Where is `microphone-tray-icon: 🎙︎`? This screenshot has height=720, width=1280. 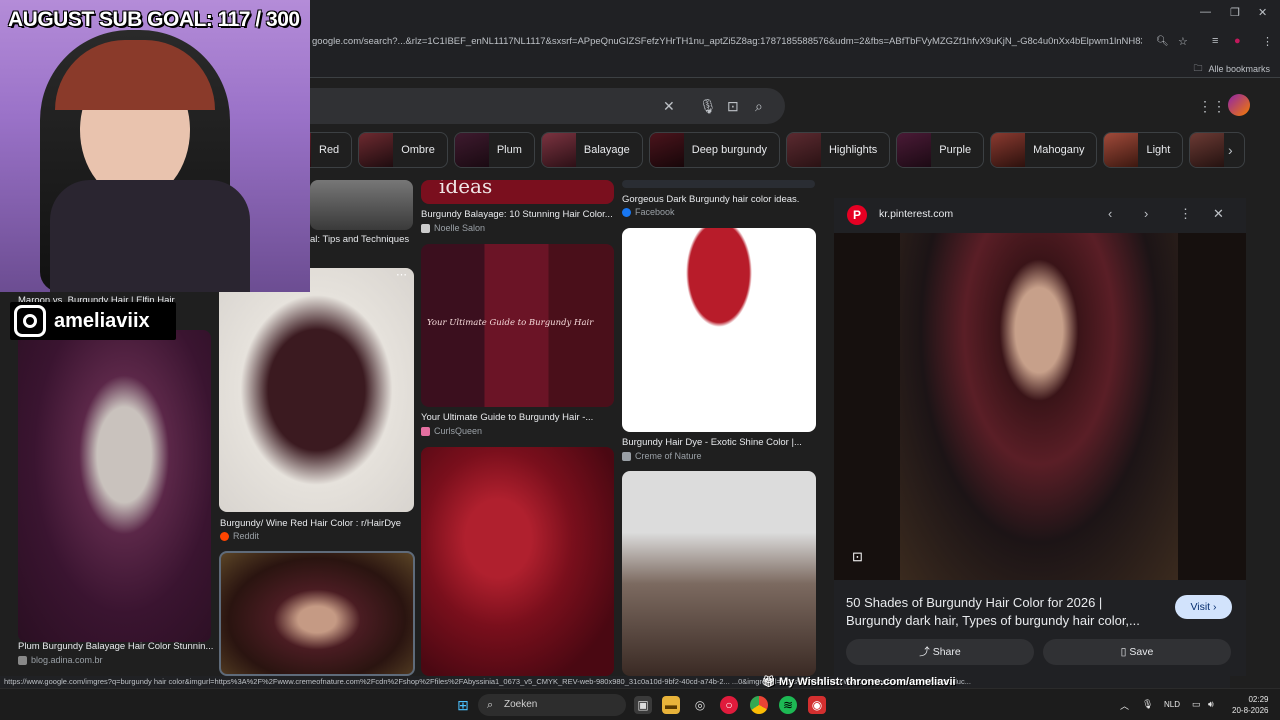
microphone-tray-icon: 🎙︎ is located at coordinates (1147, 704).